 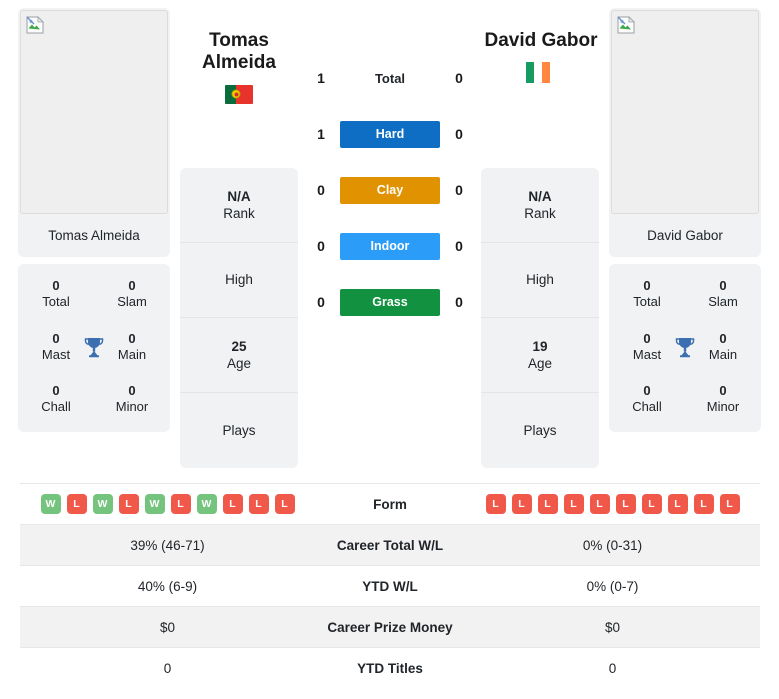 What do you see at coordinates (321, 246) in the screenshot?
I see `h2h-left-count-indoor: 0` at bounding box center [321, 246].